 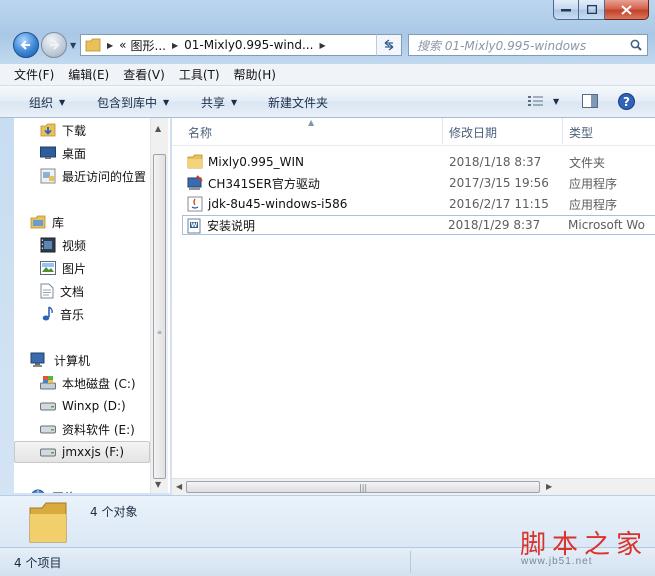 I want to click on nav-item-drive-d: Winxp (D:), so click(x=83, y=406).